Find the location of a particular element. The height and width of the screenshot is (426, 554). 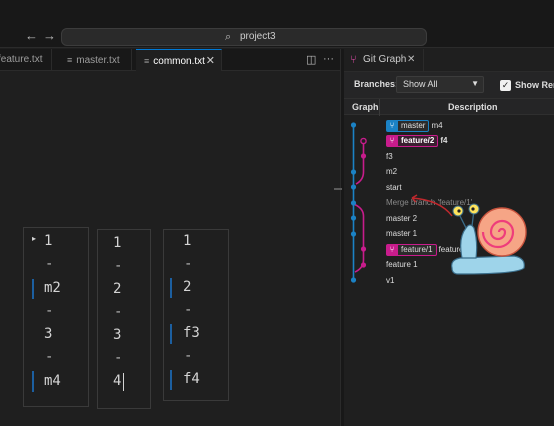

tab-label: feature.txt is located at coordinates (21, 59).